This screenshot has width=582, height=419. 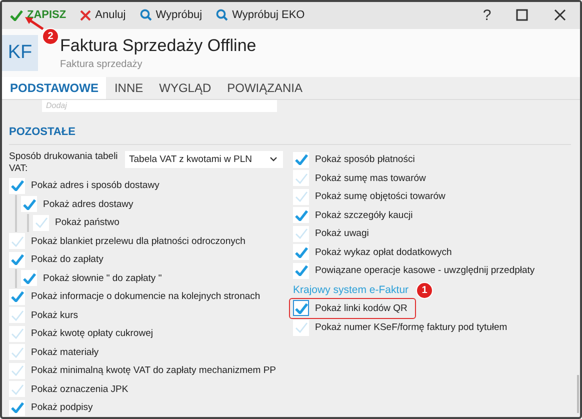 What do you see at coordinates (38, 15) in the screenshot?
I see `toolbar-button: ZAPISZ` at bounding box center [38, 15].